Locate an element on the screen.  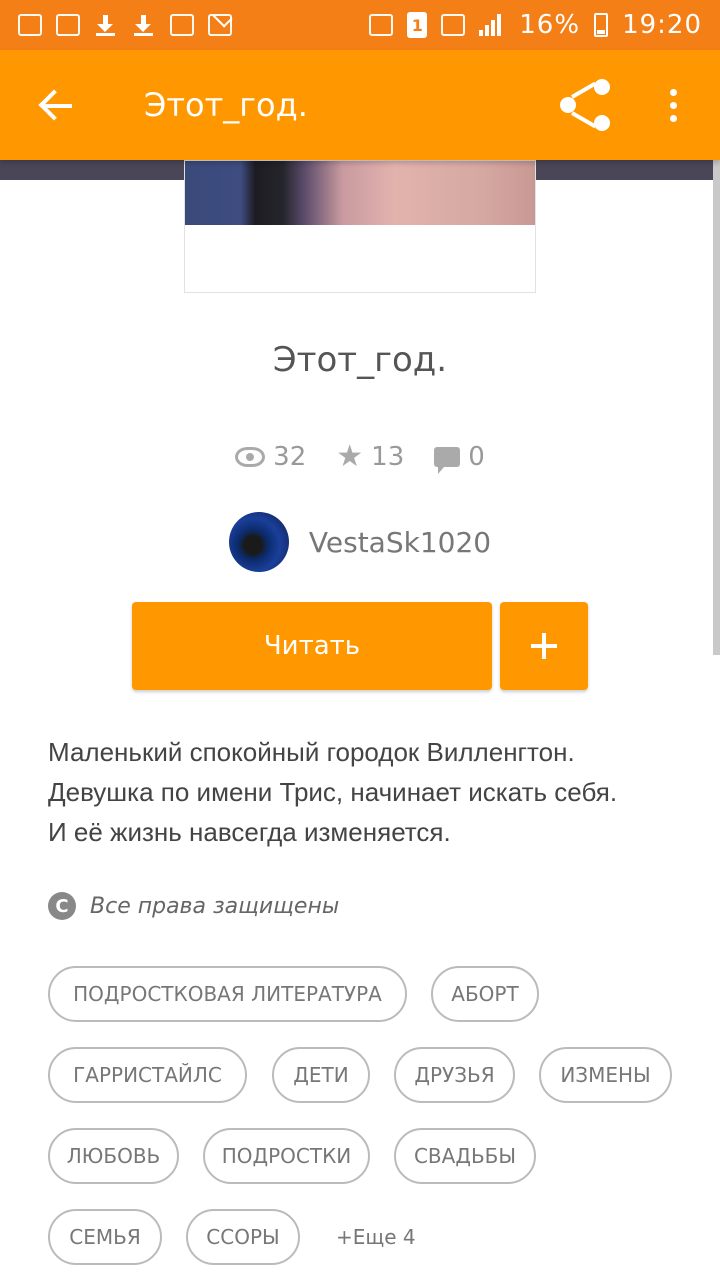
read-button: Читать is located at coordinates (312, 646).